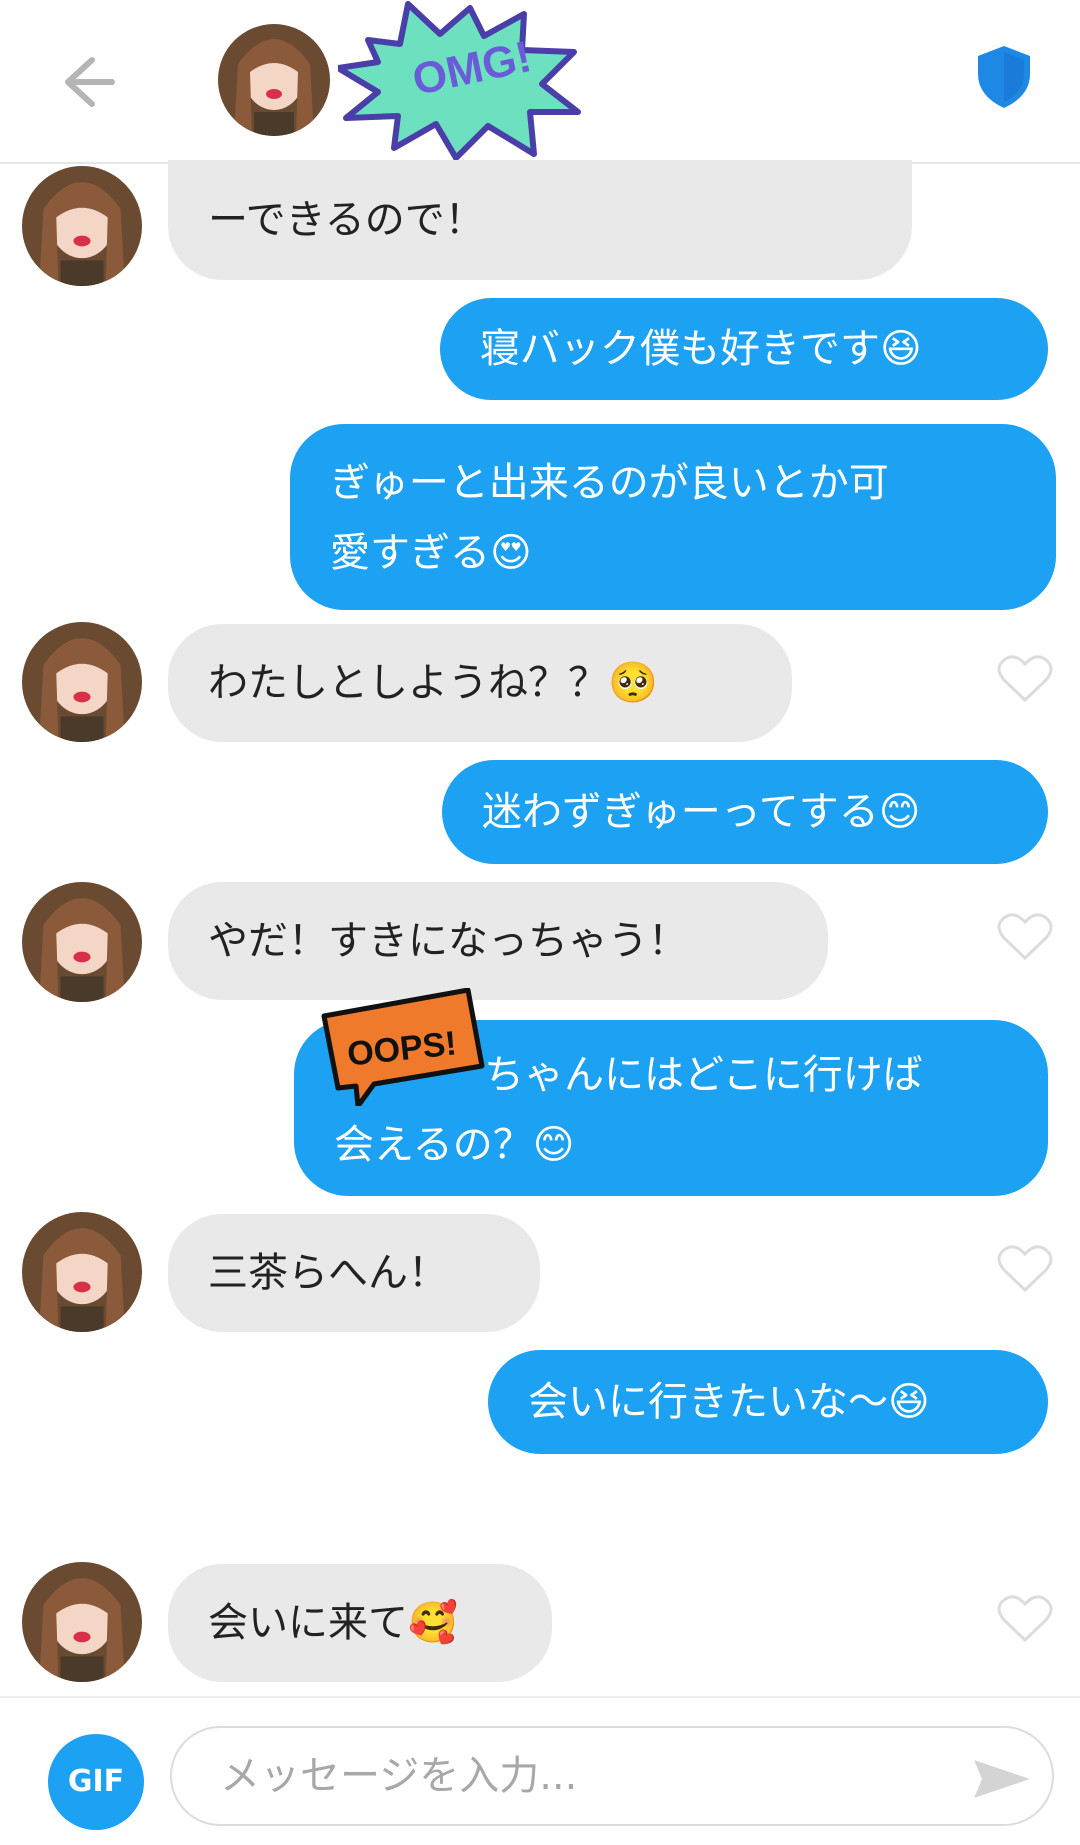 The image size is (1080, 1845). I want to click on message-bubble-incoming: わたしとしようね？？🥺, so click(480, 683).